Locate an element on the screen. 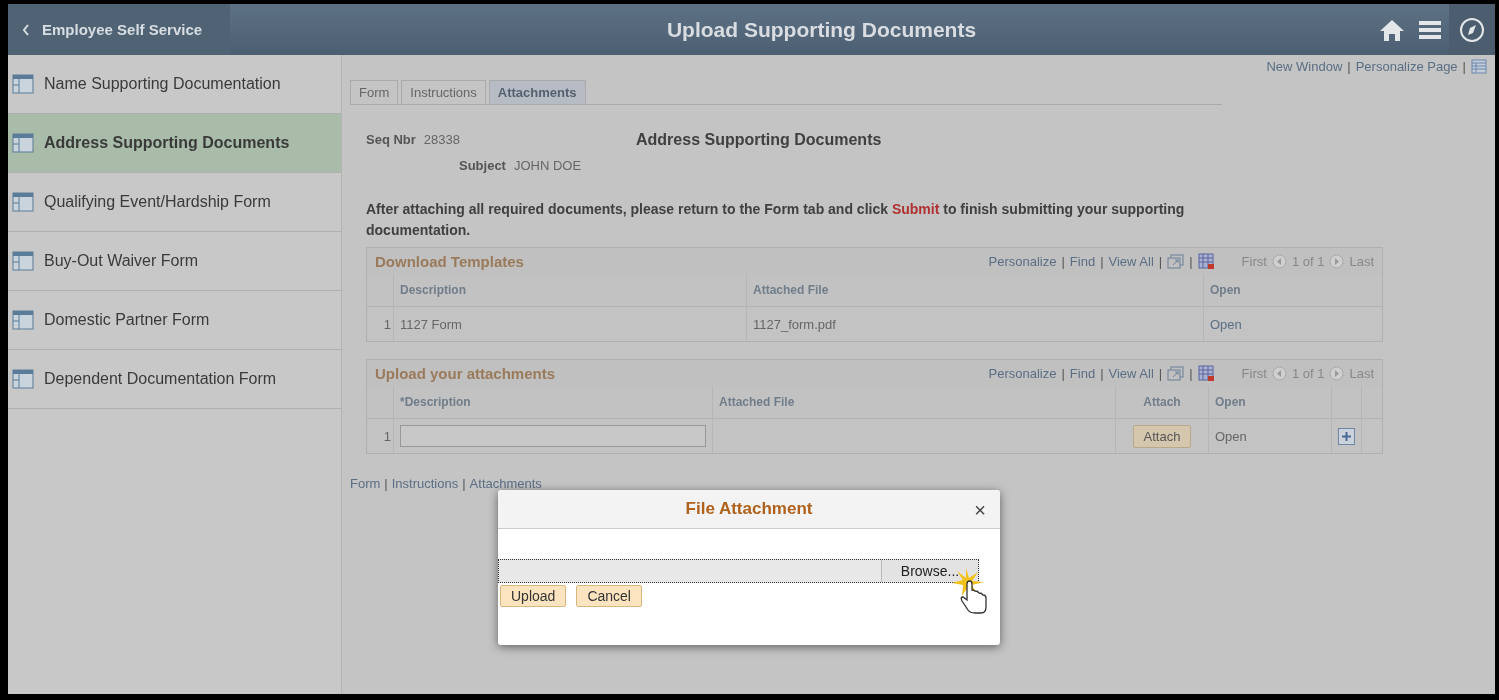 This screenshot has width=1499, height=700. dialog-title: File Attachment is located at coordinates (749, 509).